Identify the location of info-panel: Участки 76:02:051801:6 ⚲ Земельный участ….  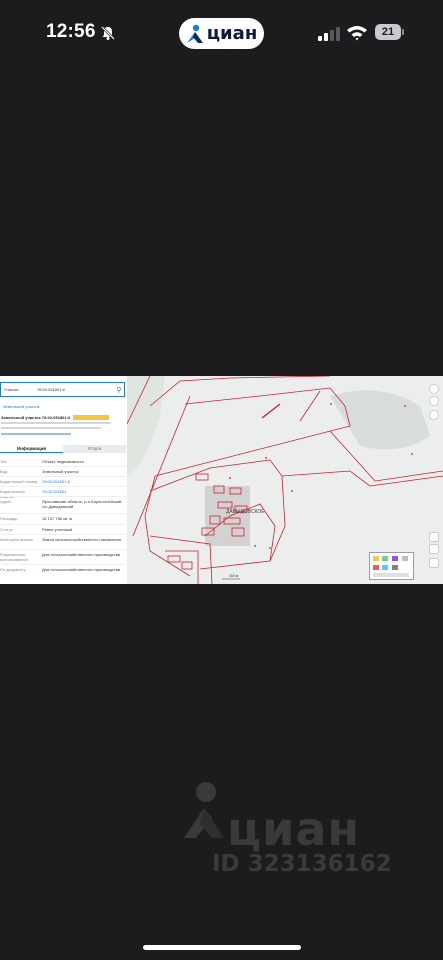
(64, 480).